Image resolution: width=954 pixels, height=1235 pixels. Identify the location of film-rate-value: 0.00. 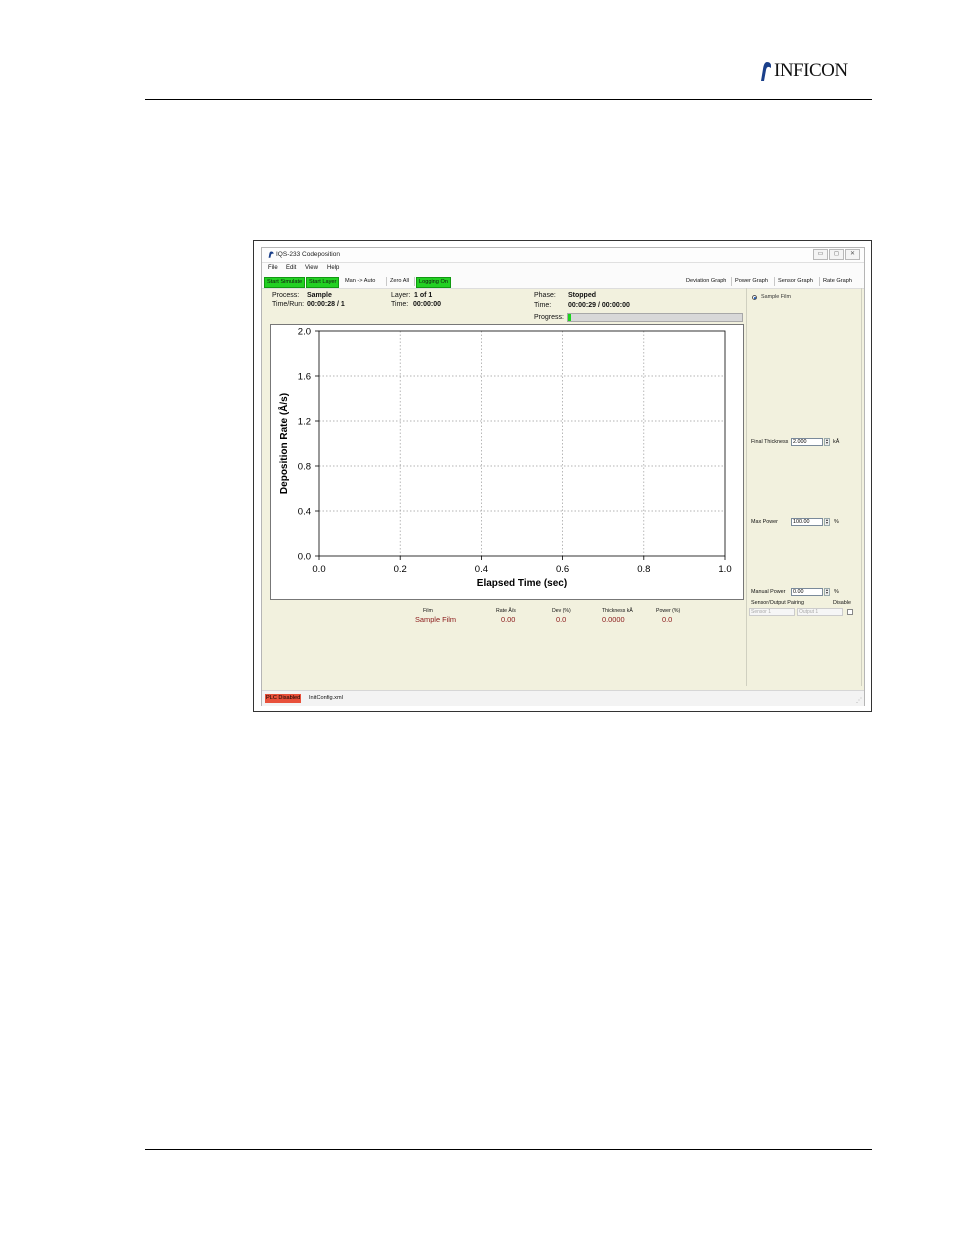
(508, 619).